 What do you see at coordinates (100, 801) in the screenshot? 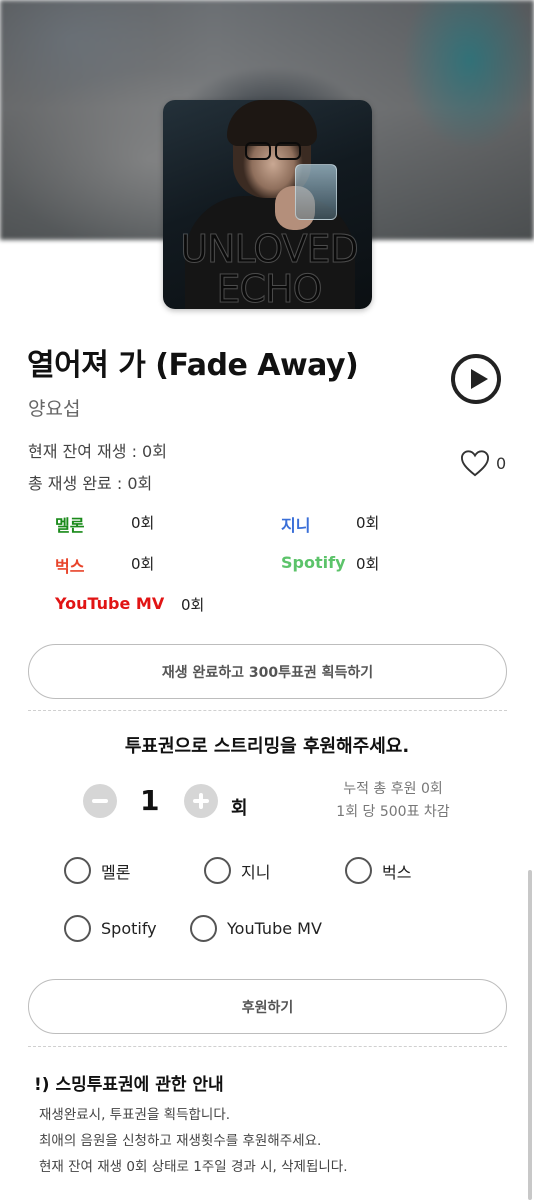
I see `decrement-button` at bounding box center [100, 801].